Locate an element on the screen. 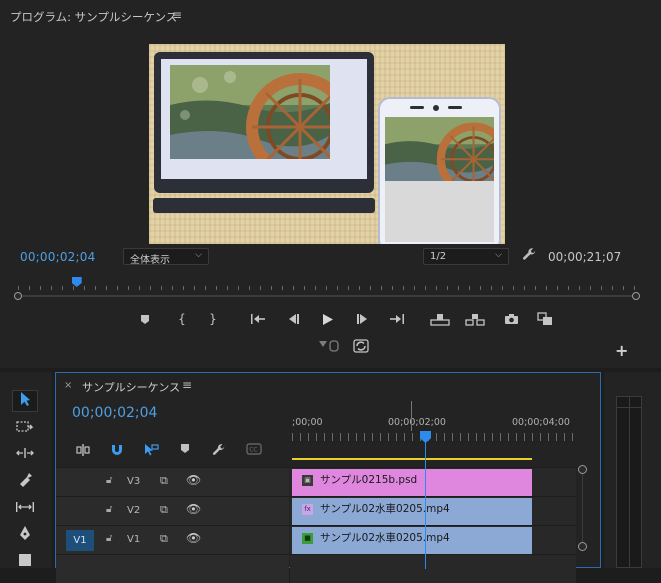  hover-time-indicator is located at coordinates (411, 416).